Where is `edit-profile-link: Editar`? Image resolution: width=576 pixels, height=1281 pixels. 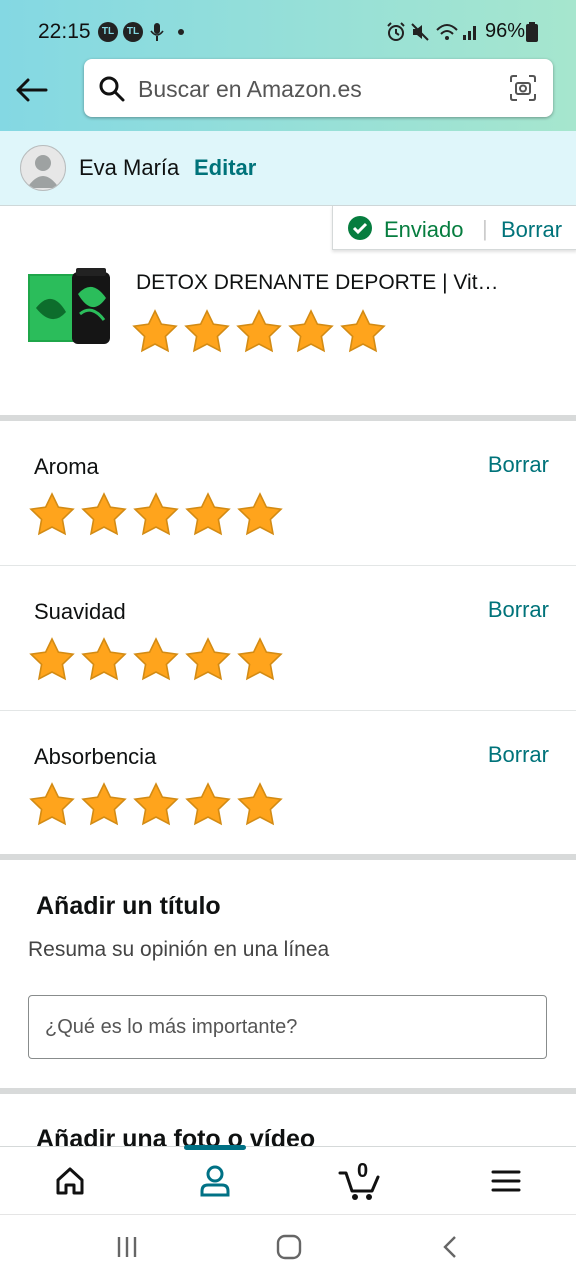
edit-profile-link: Editar is located at coordinates (225, 168).